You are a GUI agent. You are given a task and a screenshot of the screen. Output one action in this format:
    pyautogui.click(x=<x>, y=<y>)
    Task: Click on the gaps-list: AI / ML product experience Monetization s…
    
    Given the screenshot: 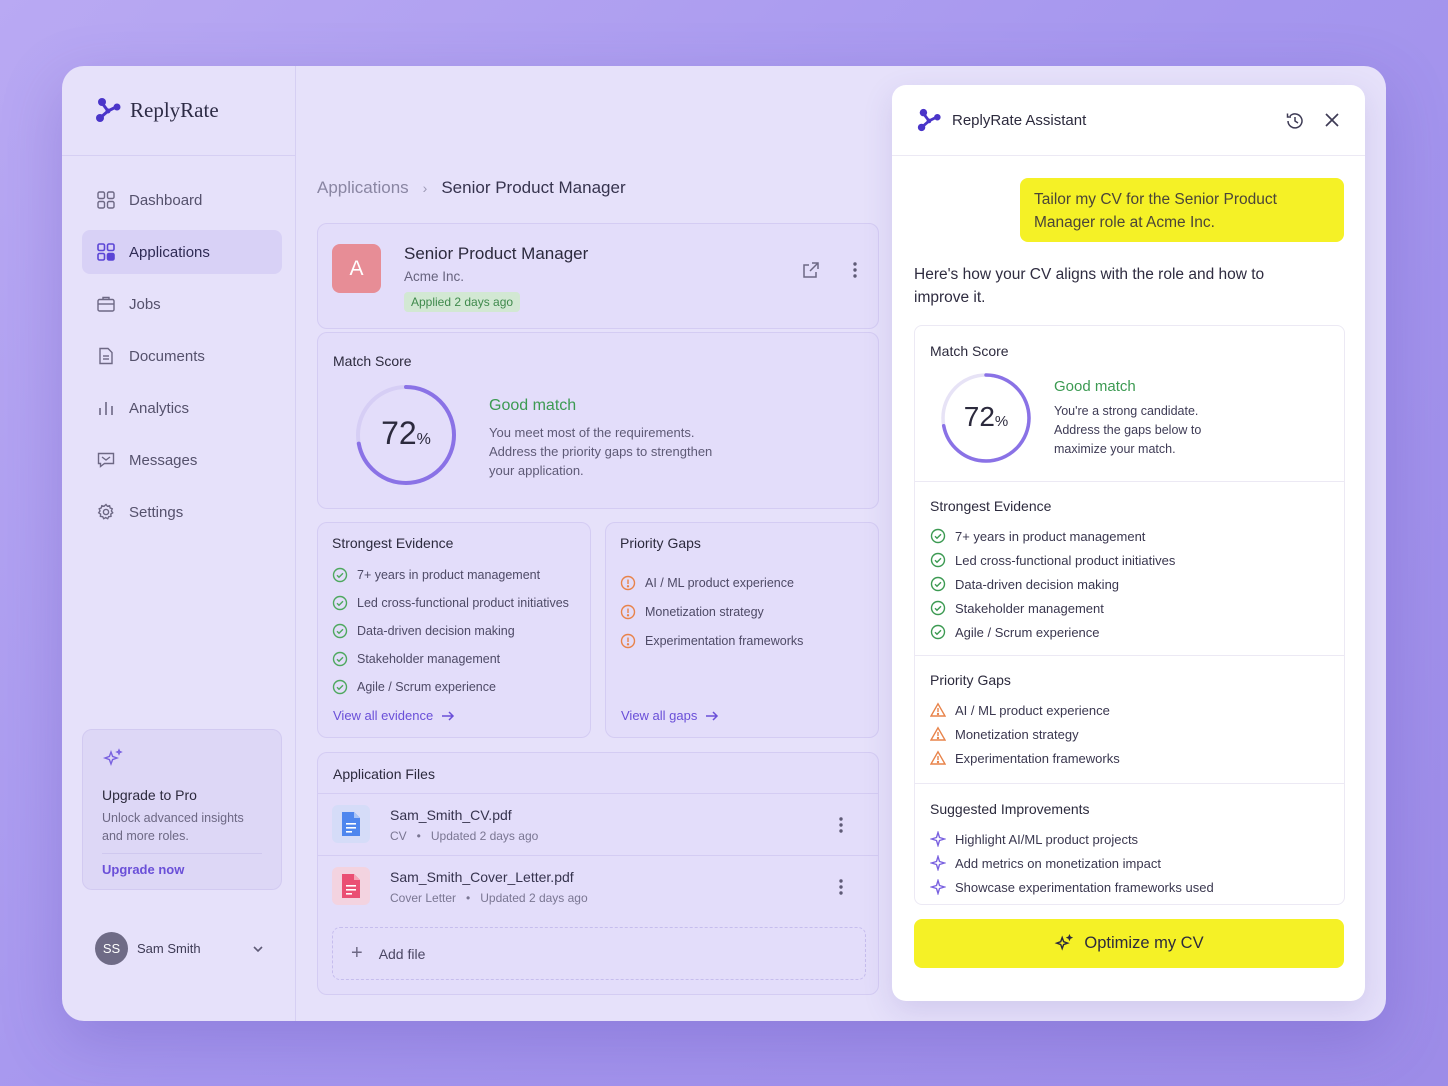 What is the action you would take?
    pyautogui.click(x=711, y=611)
    